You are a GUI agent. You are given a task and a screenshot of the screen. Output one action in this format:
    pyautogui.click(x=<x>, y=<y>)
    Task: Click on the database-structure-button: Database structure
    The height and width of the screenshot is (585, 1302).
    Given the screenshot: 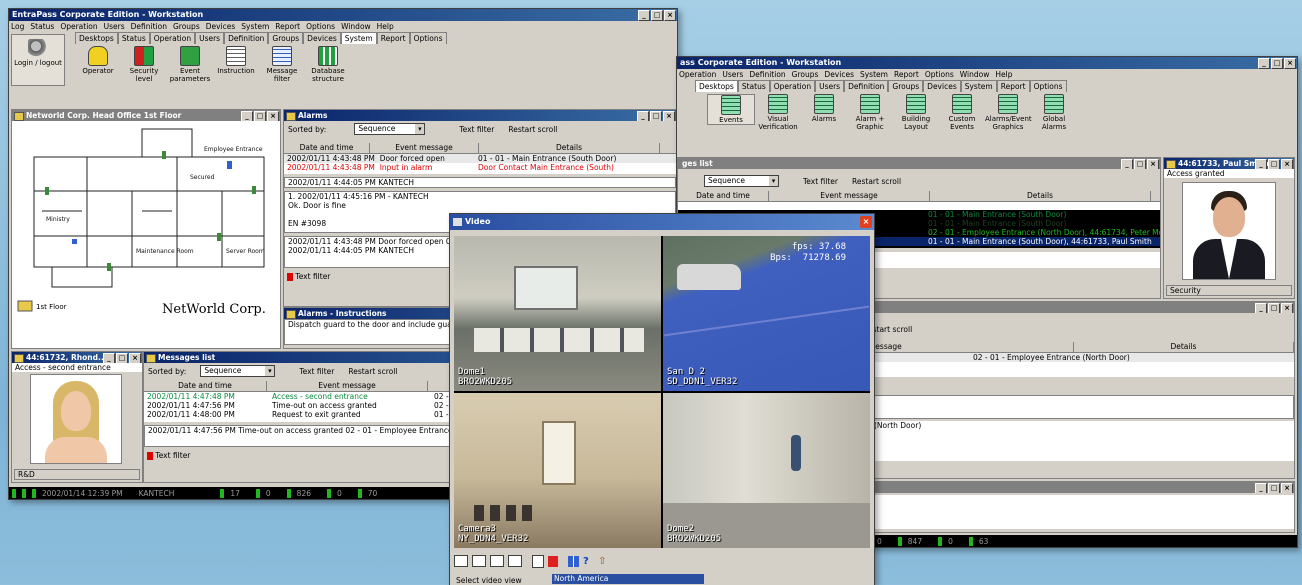 What is the action you would take?
    pyautogui.click(x=328, y=64)
    